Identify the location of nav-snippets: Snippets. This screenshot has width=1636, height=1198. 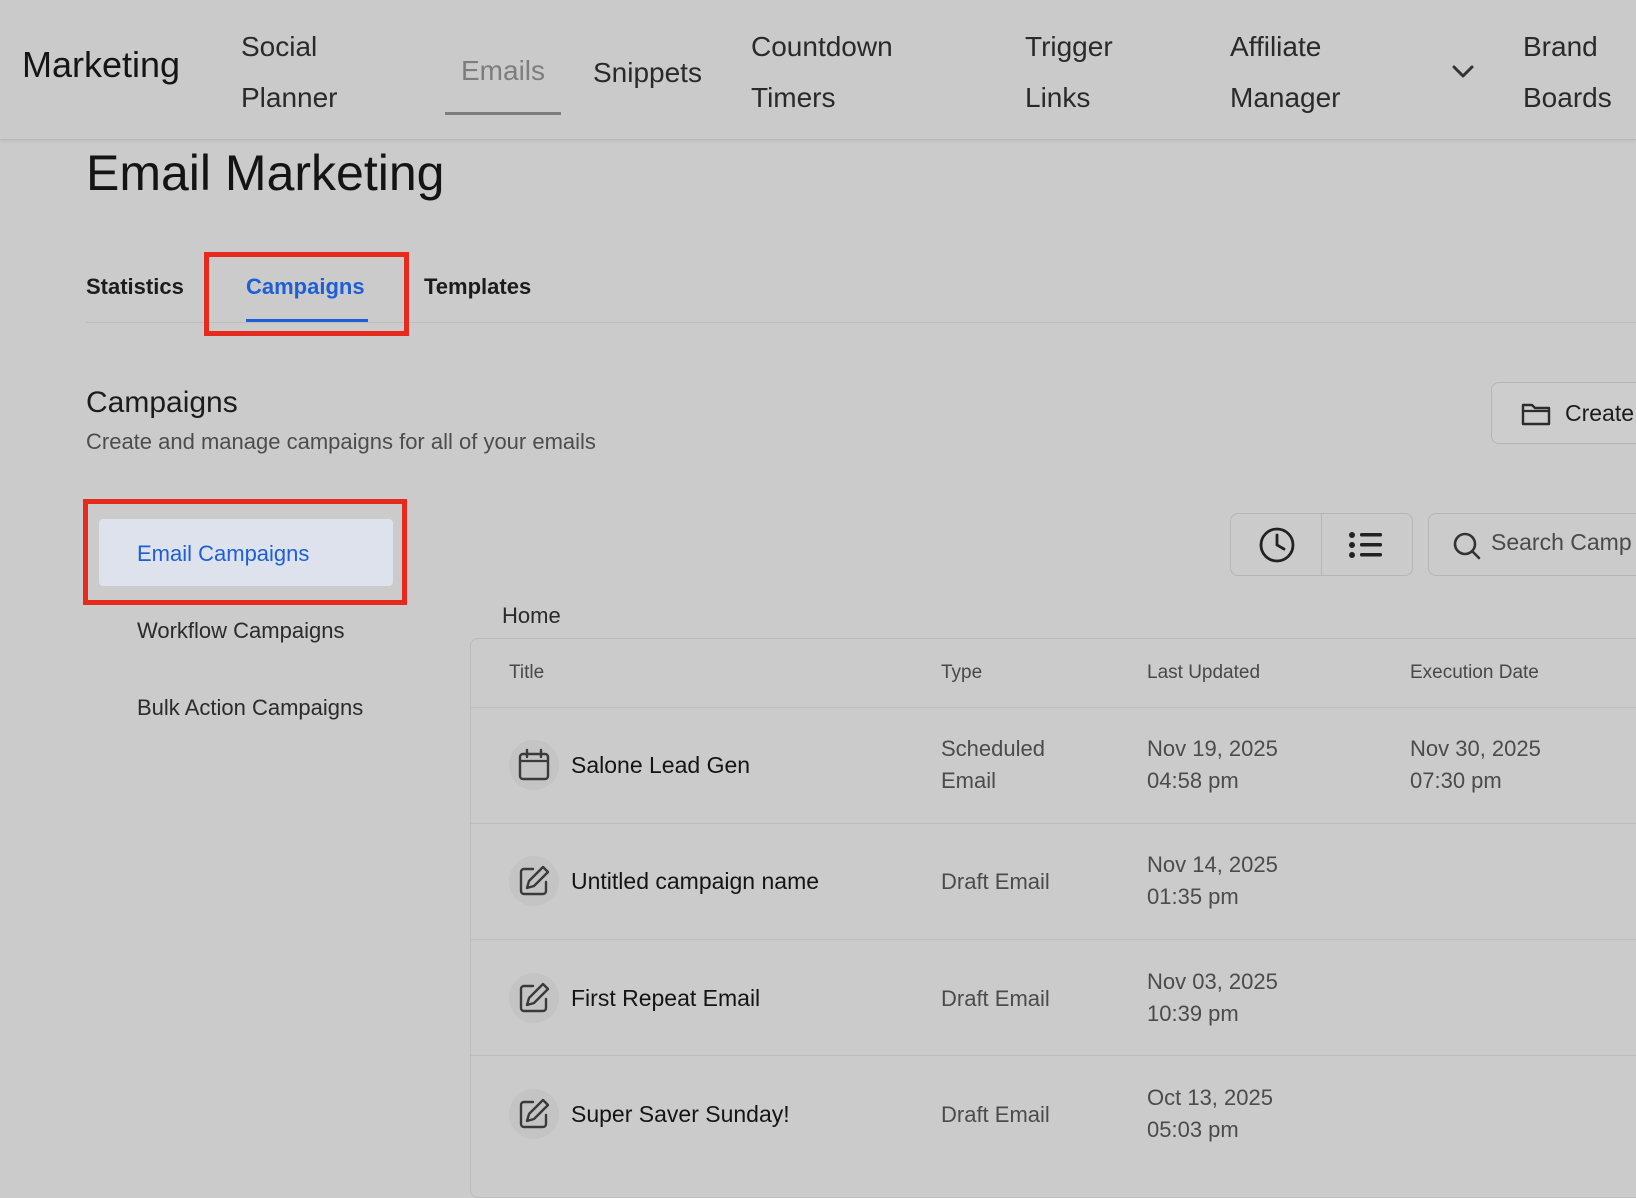
(647, 72).